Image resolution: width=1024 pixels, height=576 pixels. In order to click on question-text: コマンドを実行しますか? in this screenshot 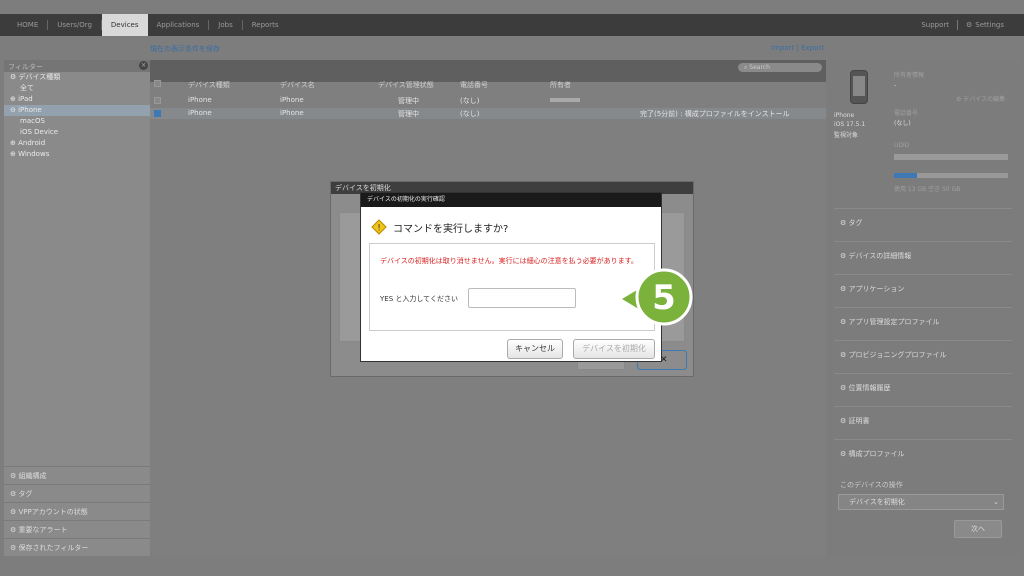, I will do `click(451, 229)`.